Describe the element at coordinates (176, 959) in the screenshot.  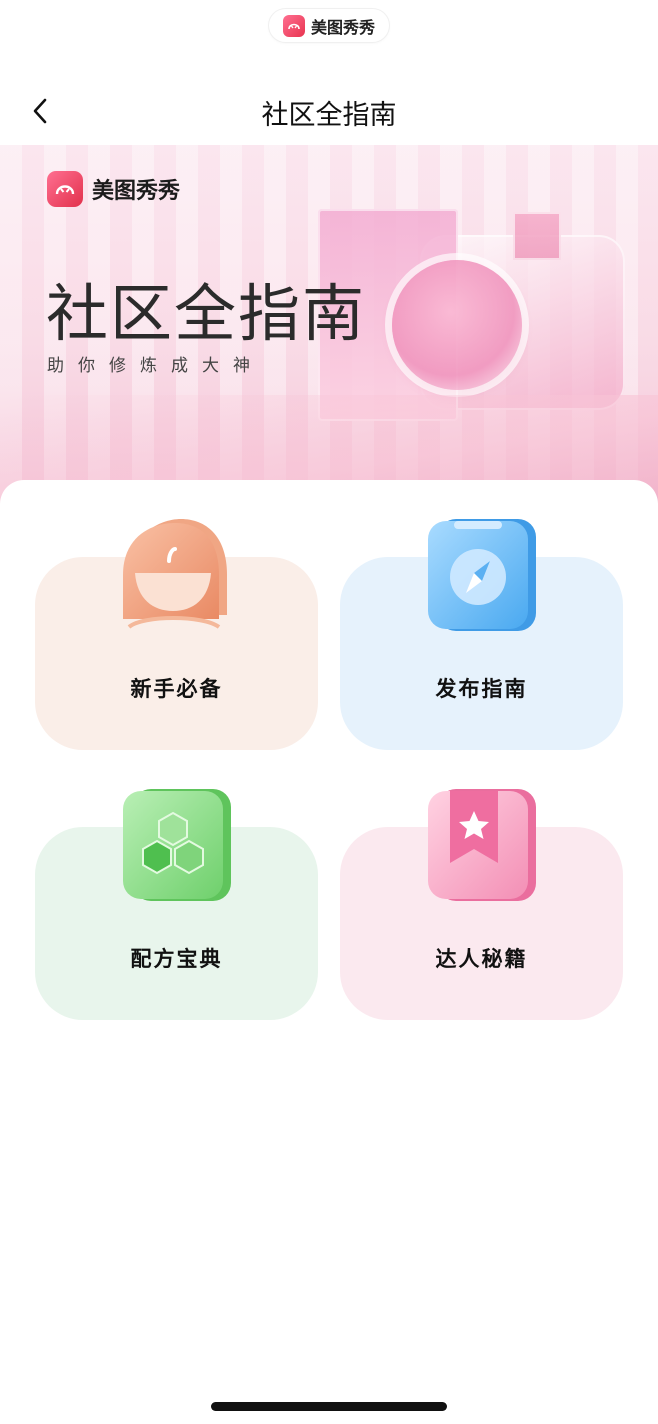
I see `card-label: 配方宝典` at that location.